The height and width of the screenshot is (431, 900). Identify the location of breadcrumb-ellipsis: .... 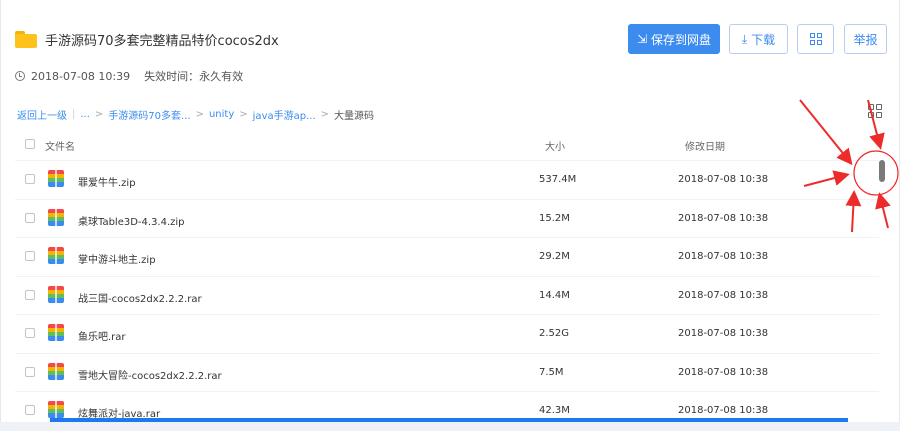
(85, 114).